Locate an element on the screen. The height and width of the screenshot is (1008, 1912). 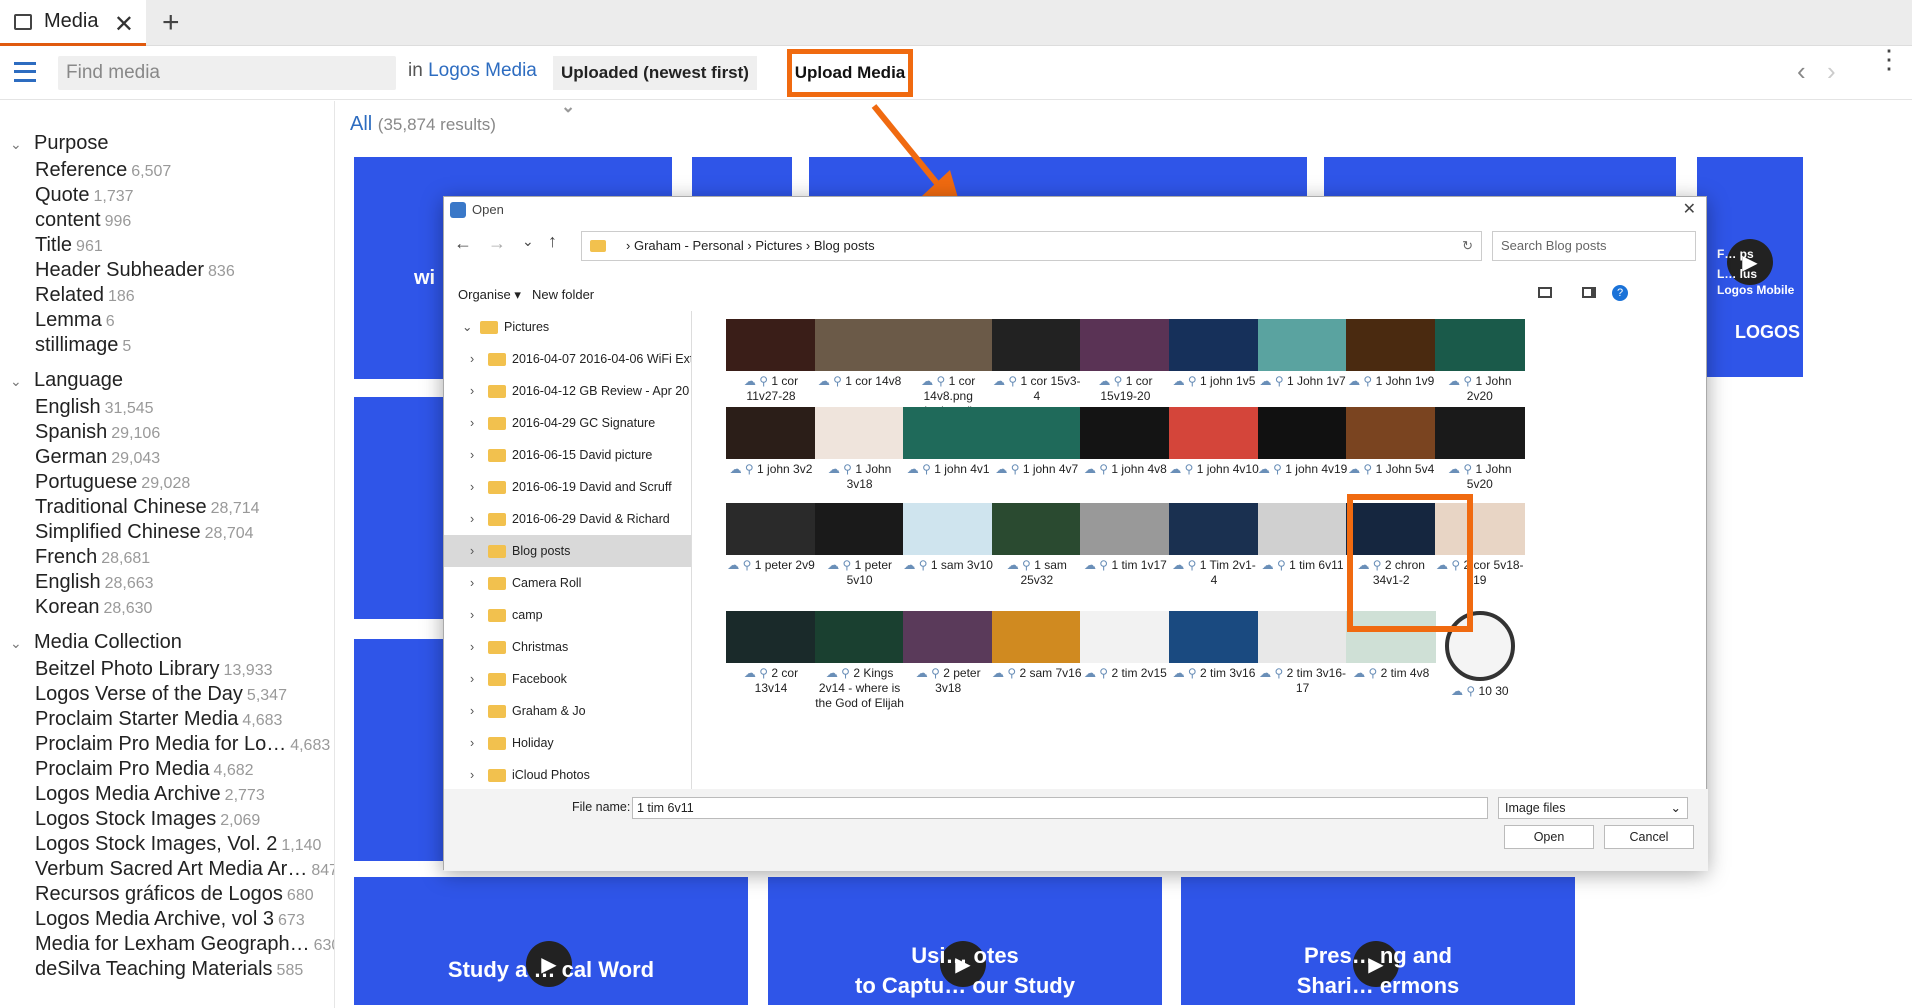
facet-item: Proclaim Pro Media 4,682 is located at coordinates (167, 769).